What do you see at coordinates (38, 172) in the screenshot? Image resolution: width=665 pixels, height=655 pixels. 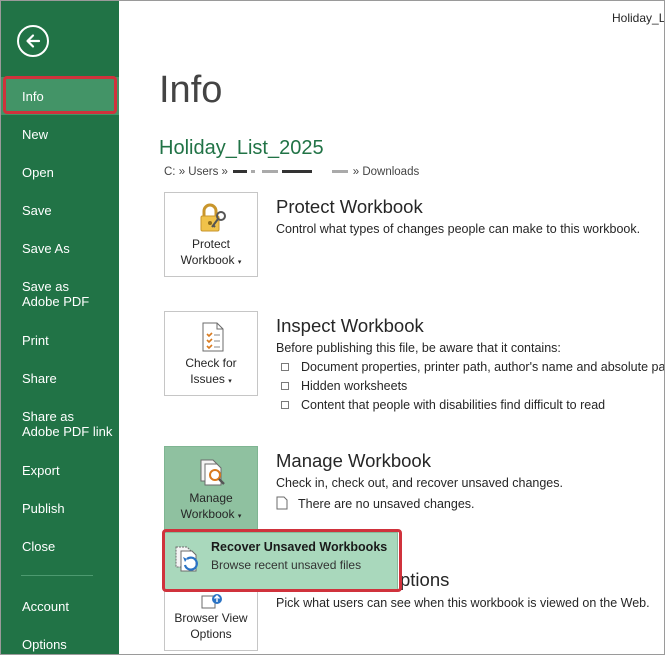 I see `sidebar-item-label: Open` at bounding box center [38, 172].